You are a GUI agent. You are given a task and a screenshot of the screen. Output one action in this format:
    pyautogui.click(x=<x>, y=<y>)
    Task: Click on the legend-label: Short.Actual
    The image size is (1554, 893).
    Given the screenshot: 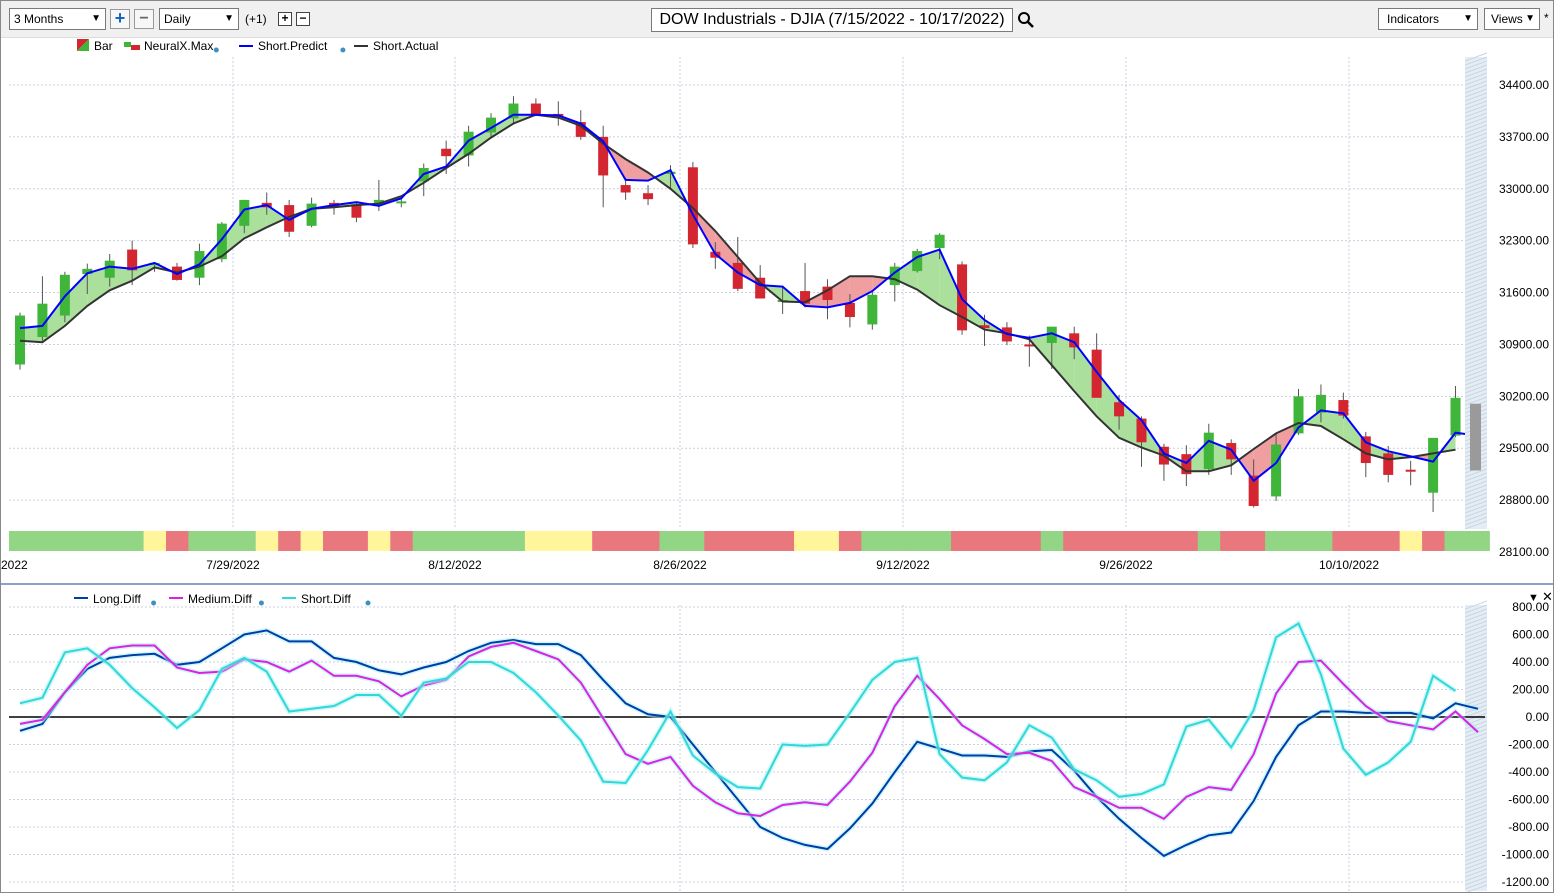 What is the action you would take?
    pyautogui.click(x=405, y=46)
    